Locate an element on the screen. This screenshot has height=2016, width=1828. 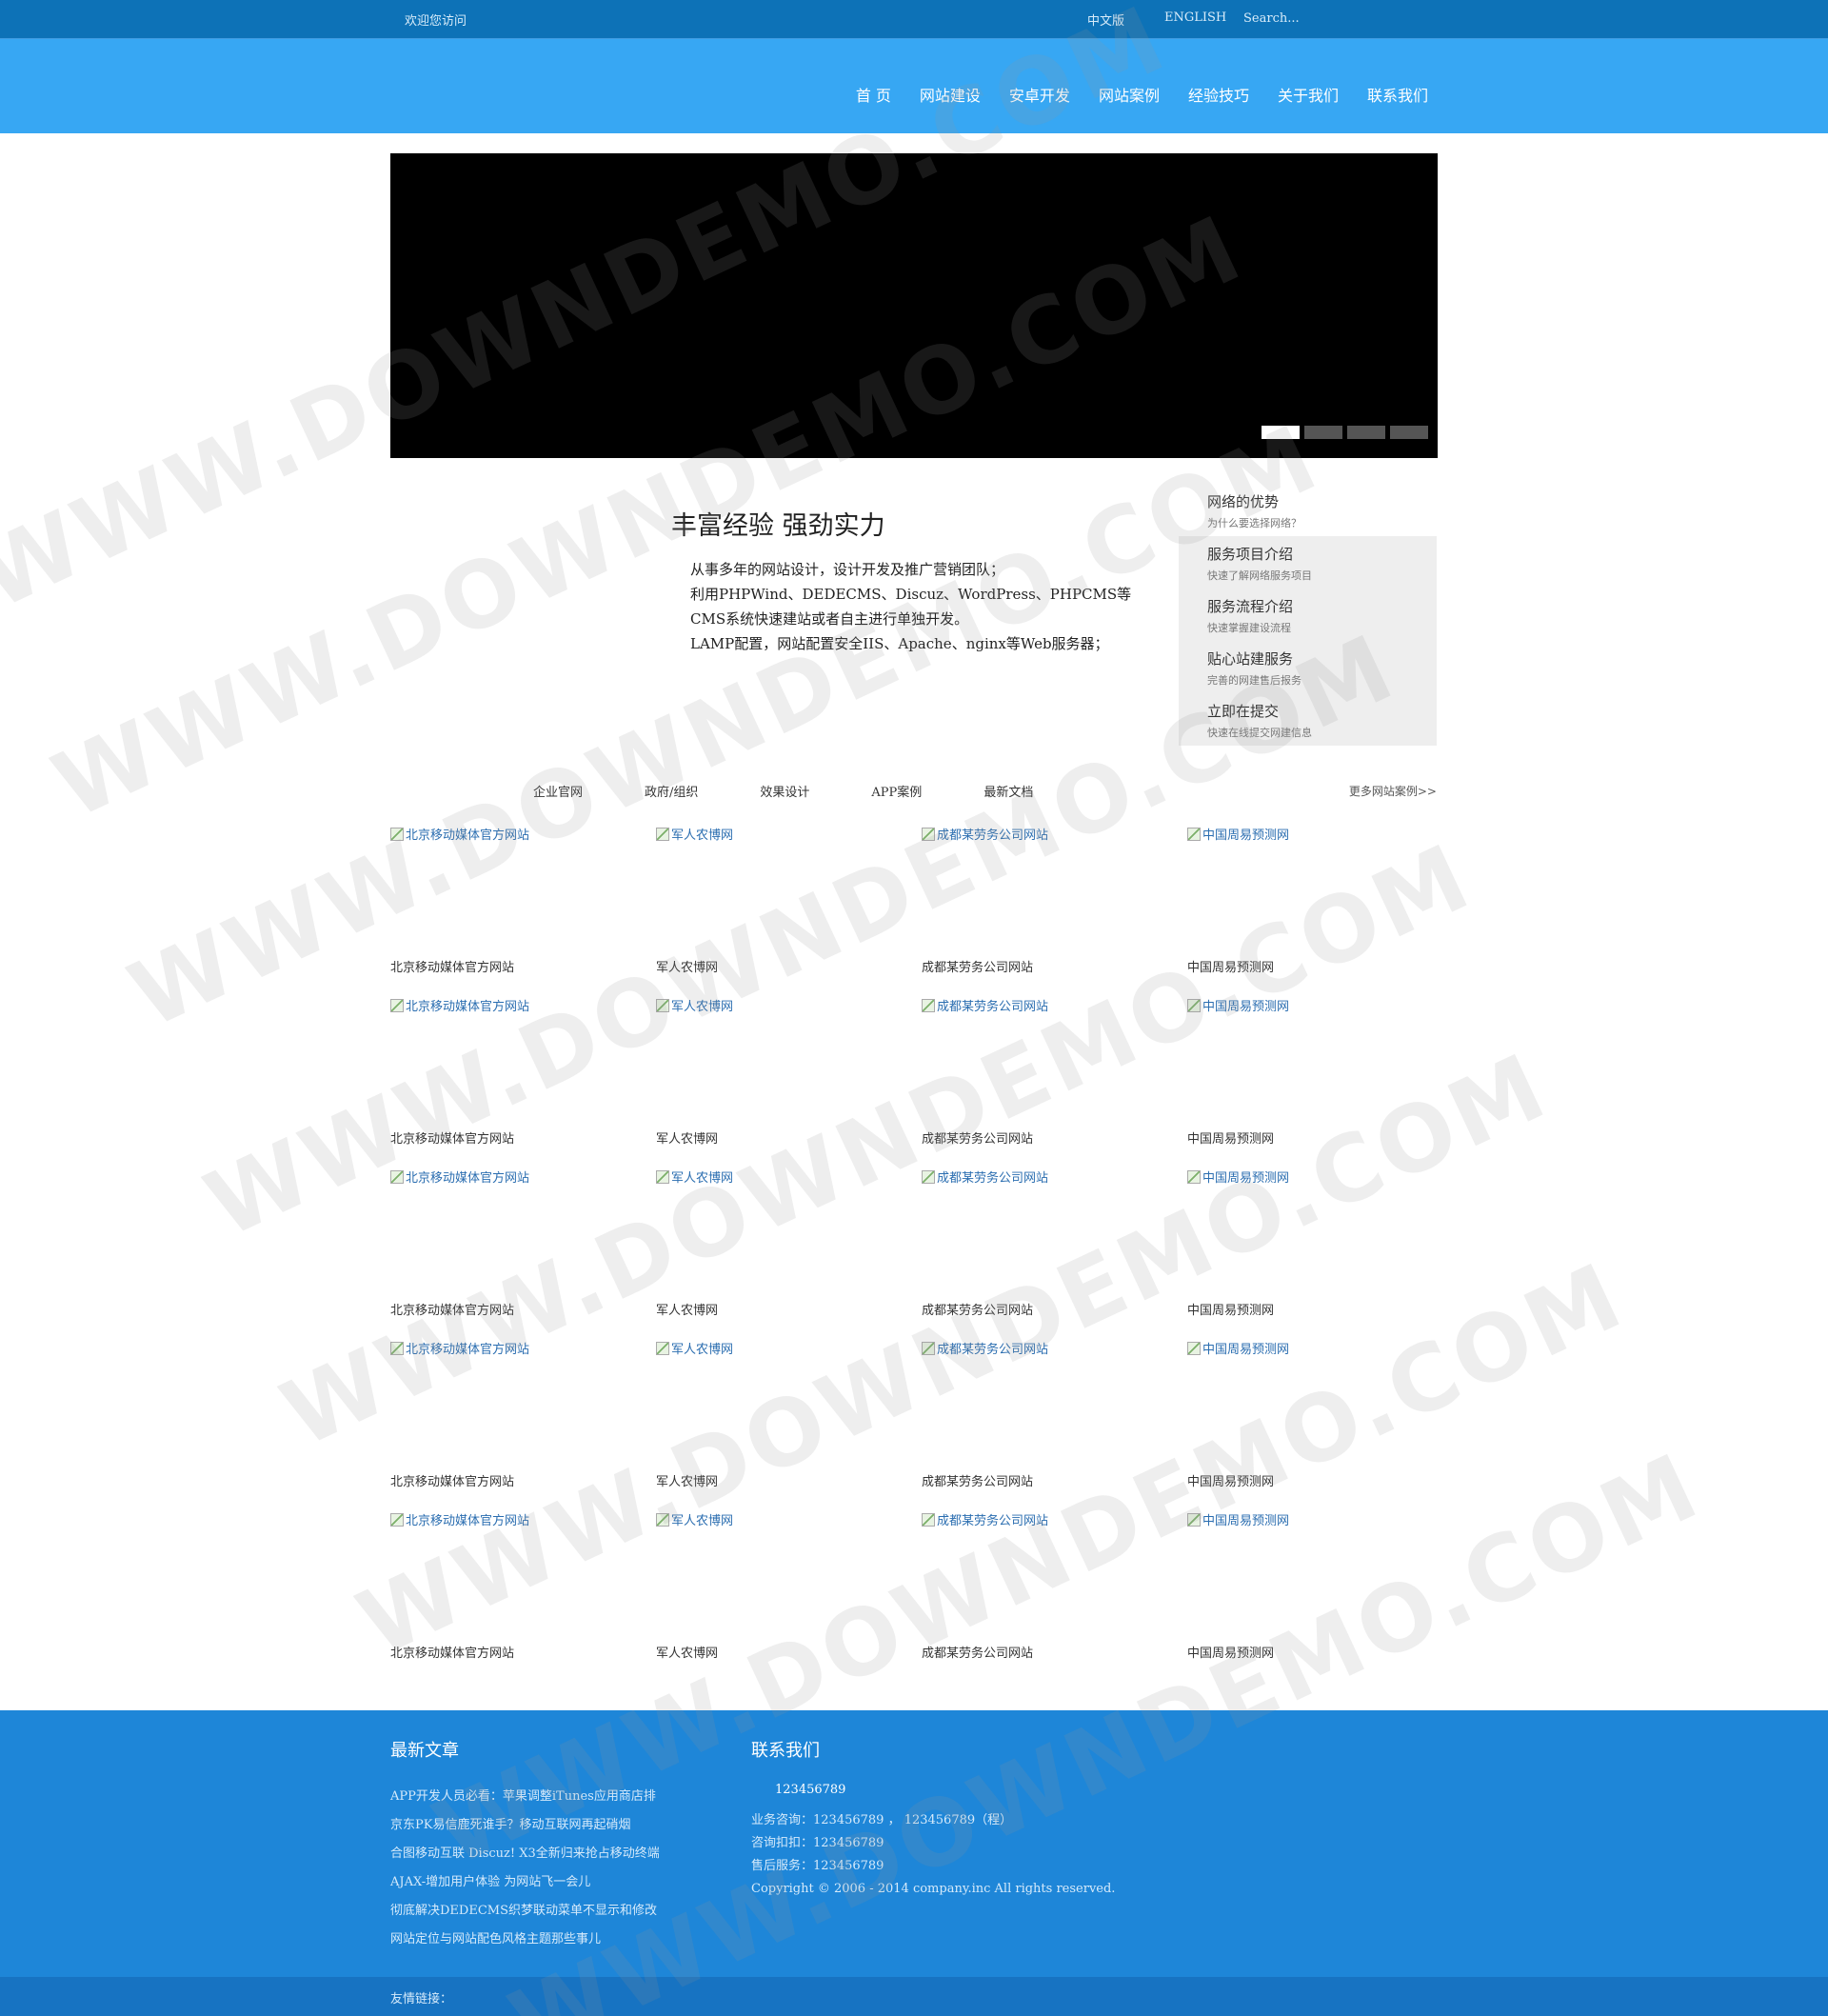
sidebar-item: 贴心站建服务完善的网建售后报务 is located at coordinates (1308, 667).